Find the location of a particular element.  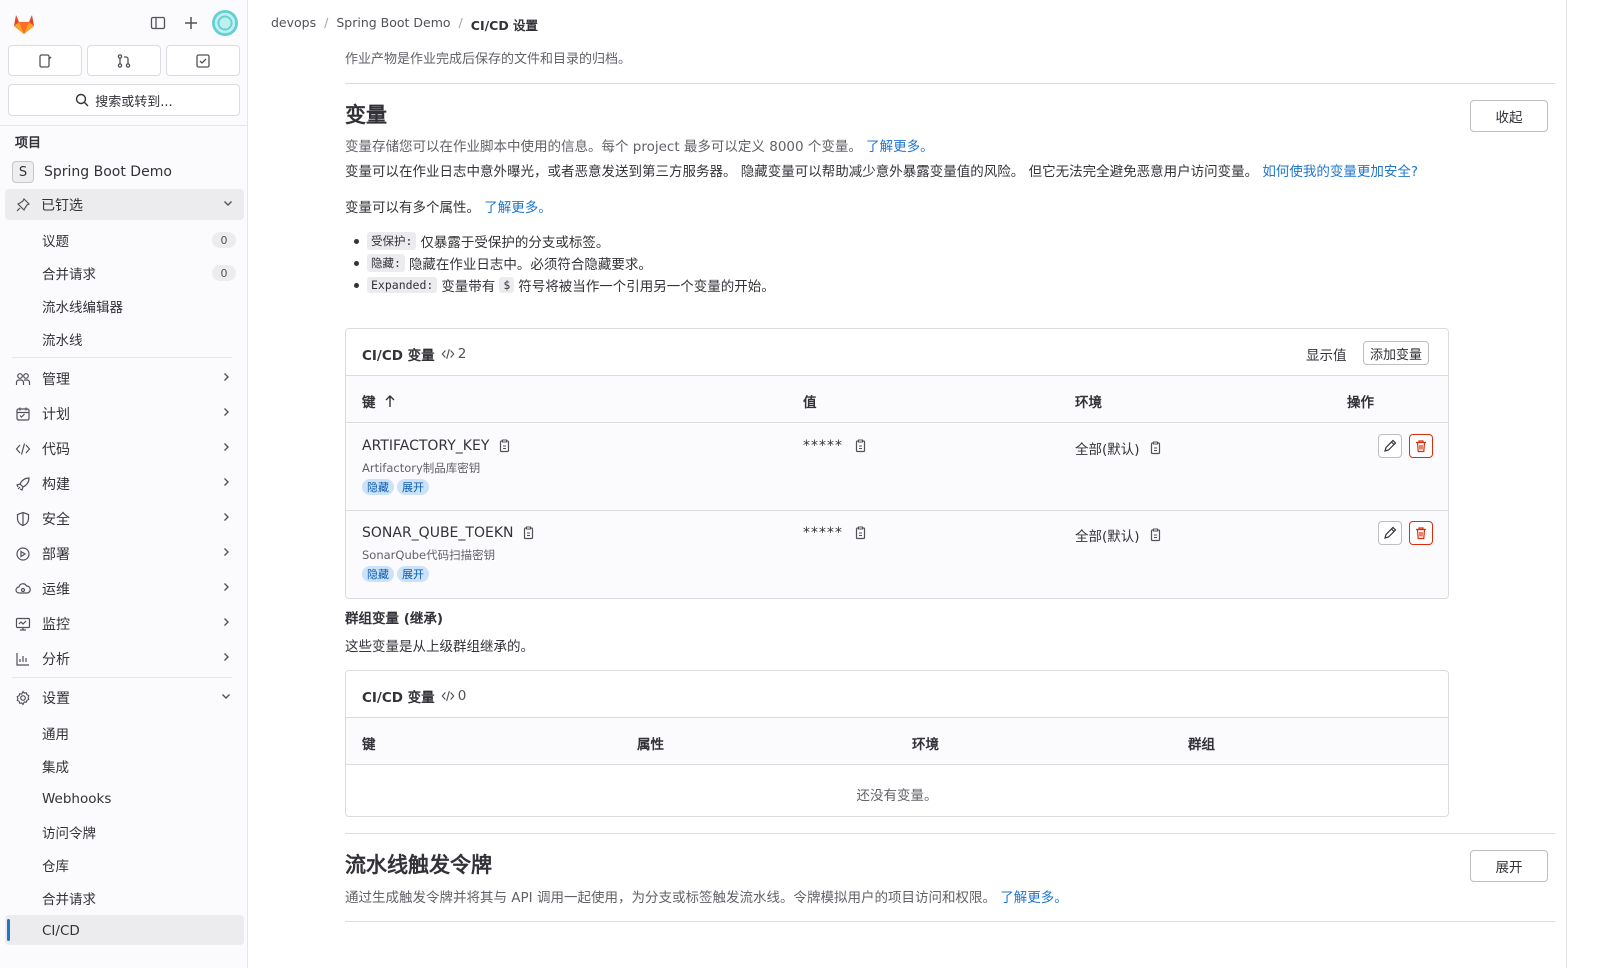

merge-requests-tab-button is located at coordinates (124, 60).